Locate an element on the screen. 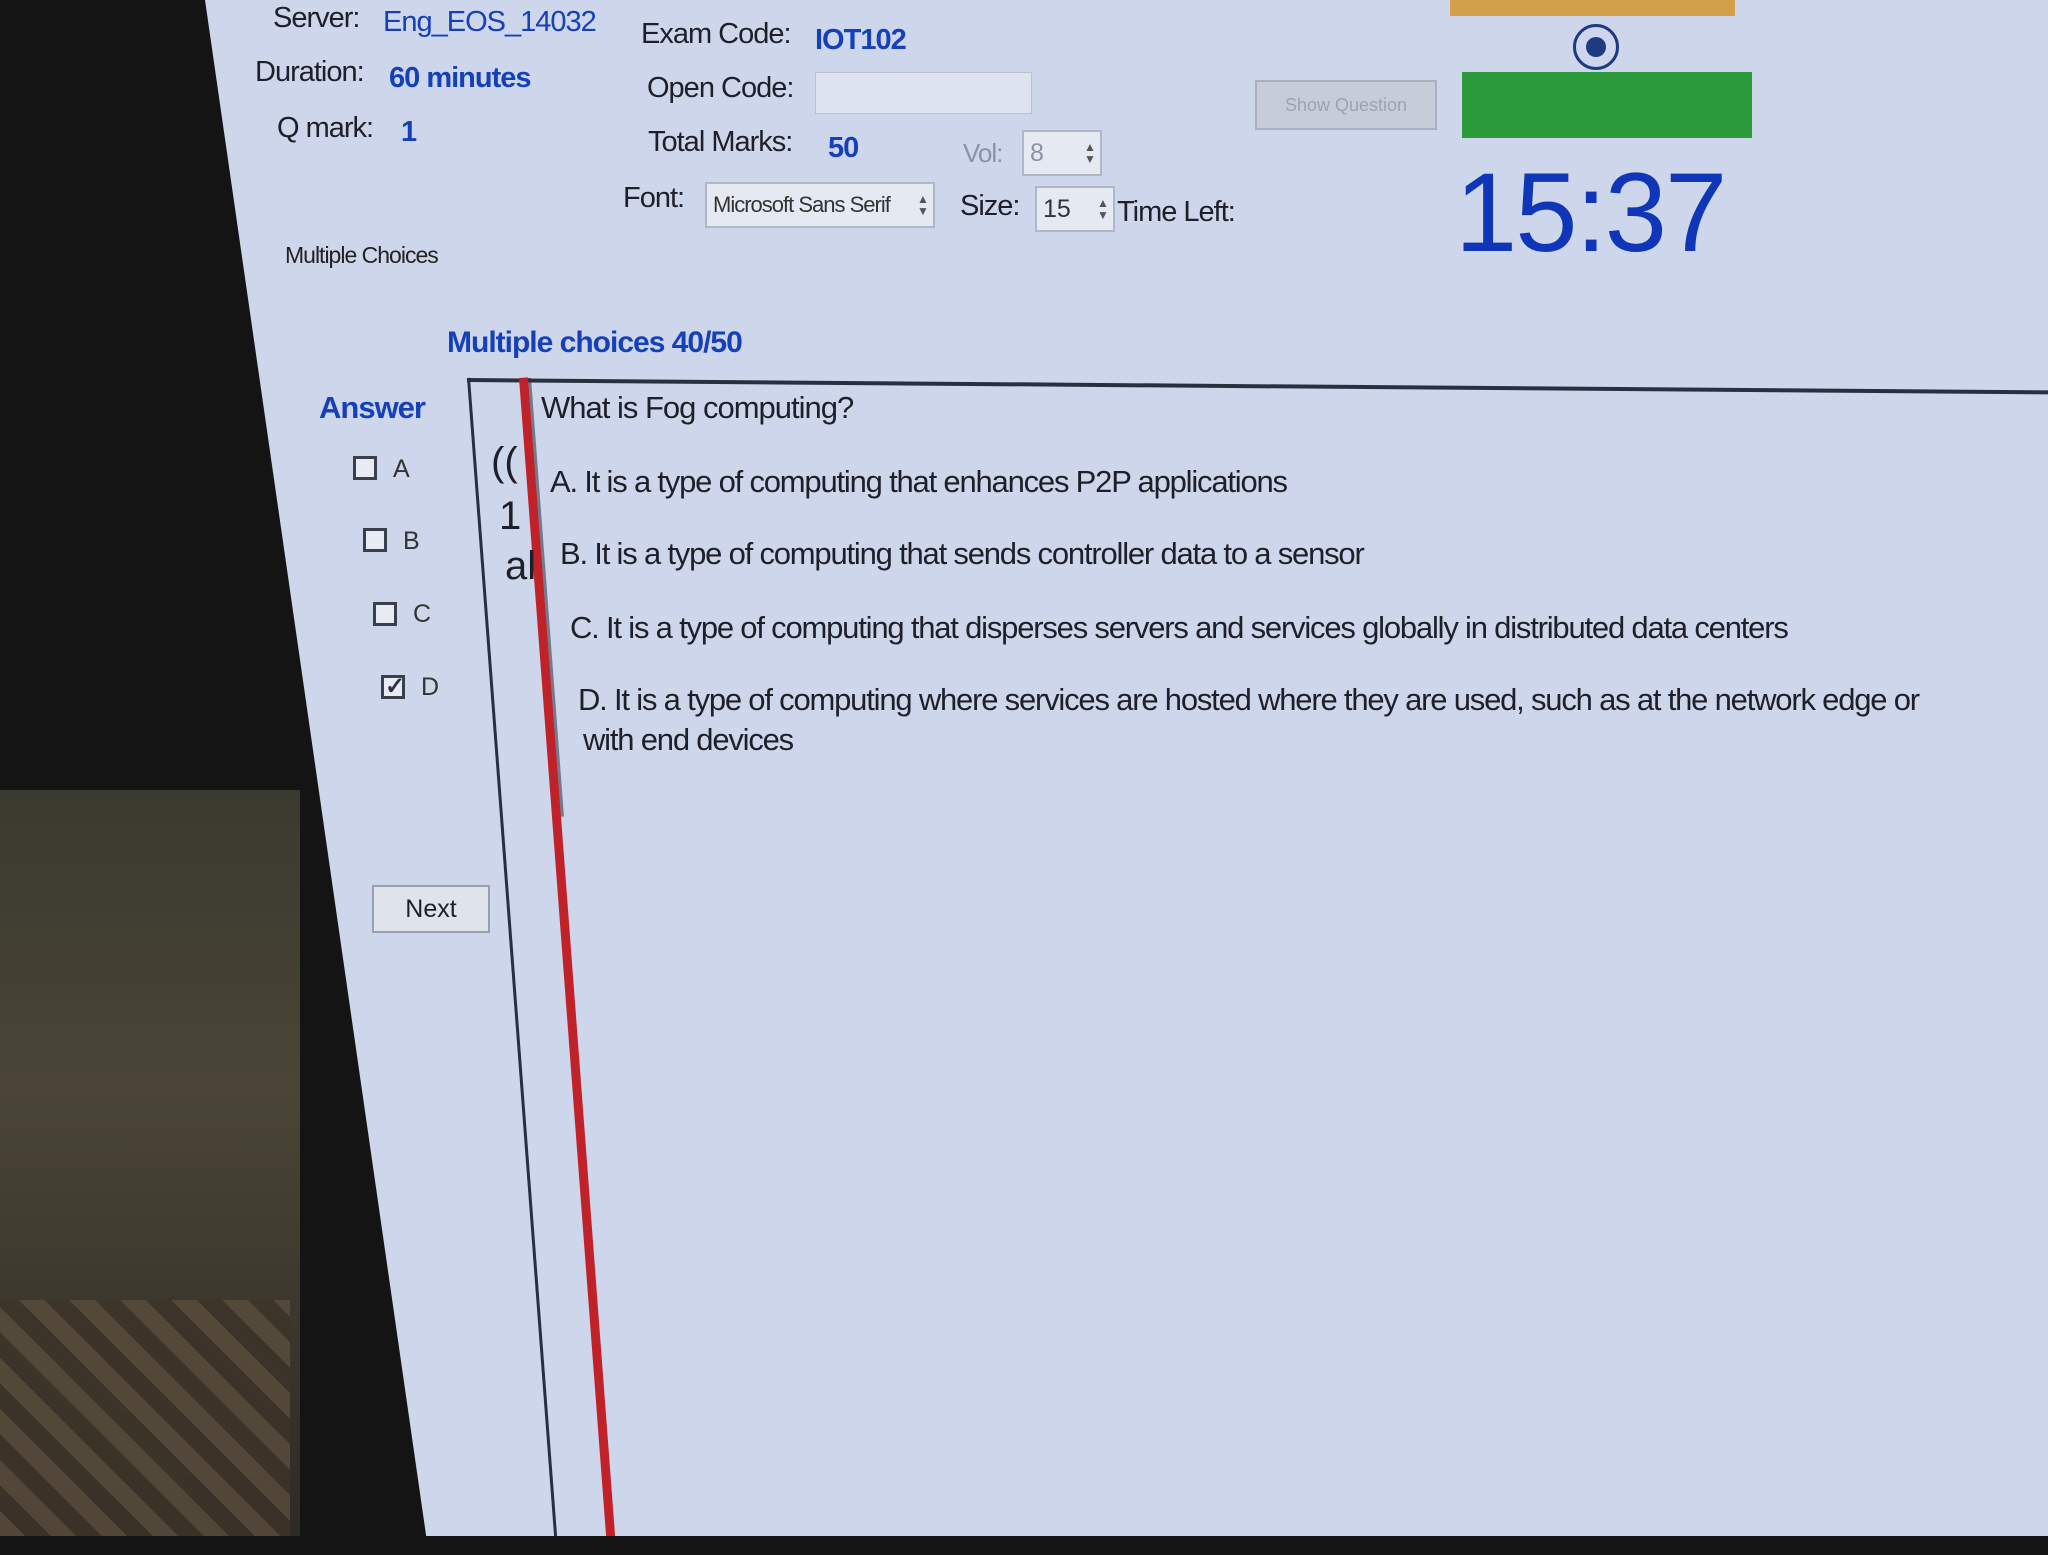 This screenshot has width=2048, height=1555. checkbox-d is located at coordinates (393, 686).